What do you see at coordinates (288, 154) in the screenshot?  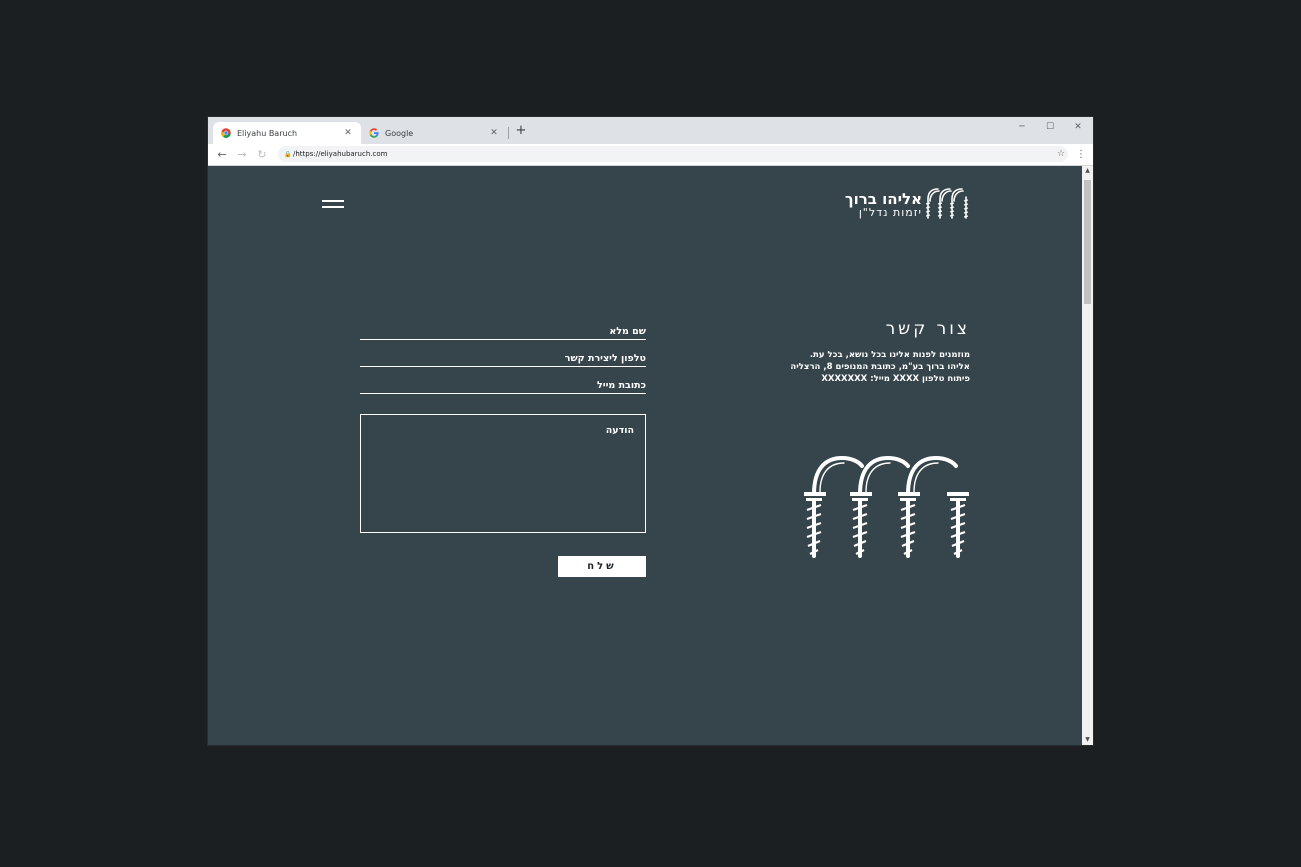 I see `lock-icon: 🔒` at bounding box center [288, 154].